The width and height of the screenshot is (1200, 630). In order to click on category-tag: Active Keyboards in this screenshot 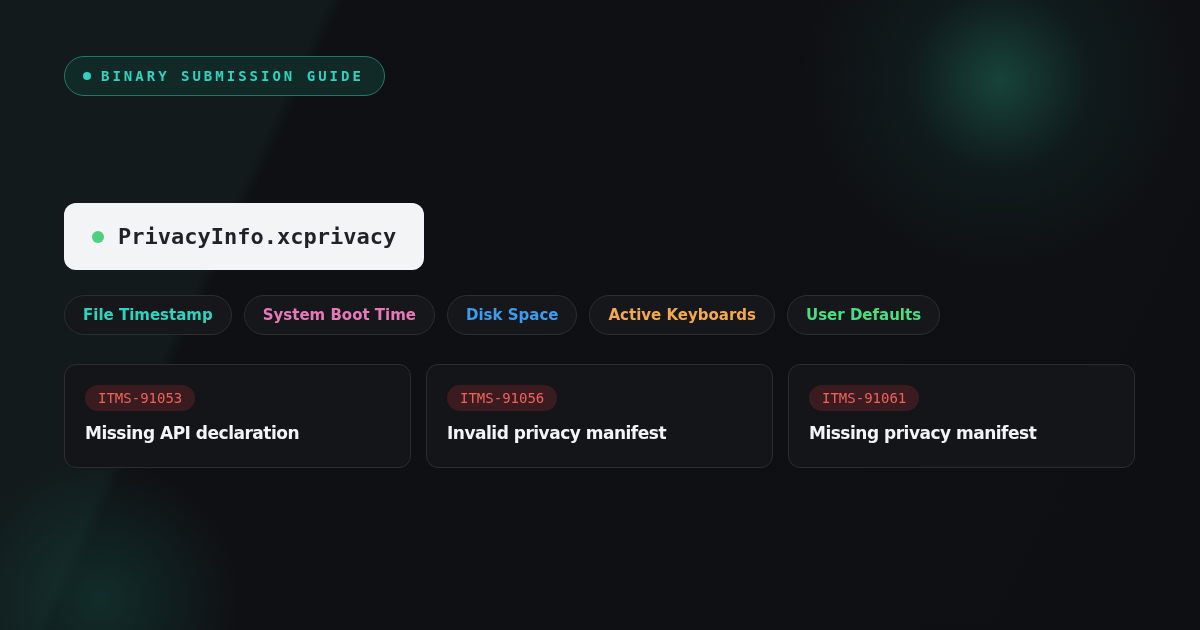, I will do `click(682, 315)`.